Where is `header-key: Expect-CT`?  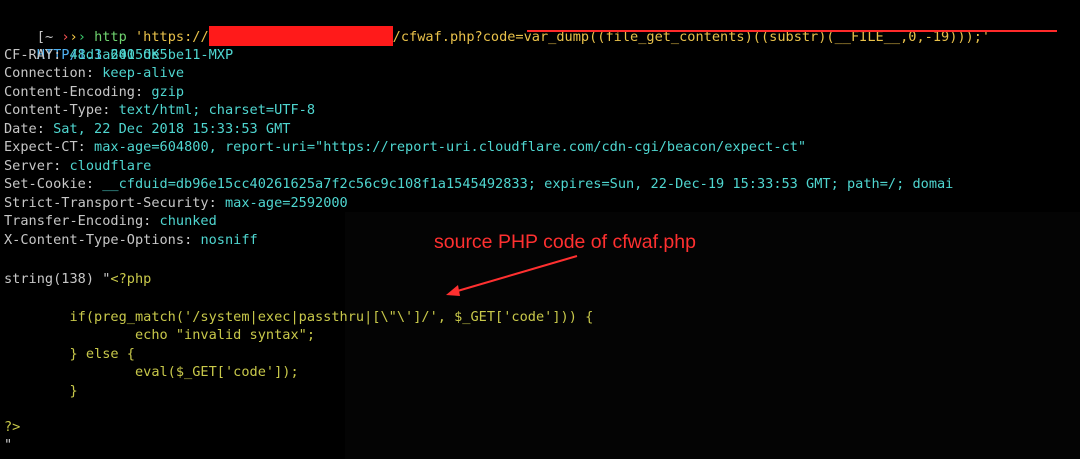
header-key: Expect-CT is located at coordinates (41, 147).